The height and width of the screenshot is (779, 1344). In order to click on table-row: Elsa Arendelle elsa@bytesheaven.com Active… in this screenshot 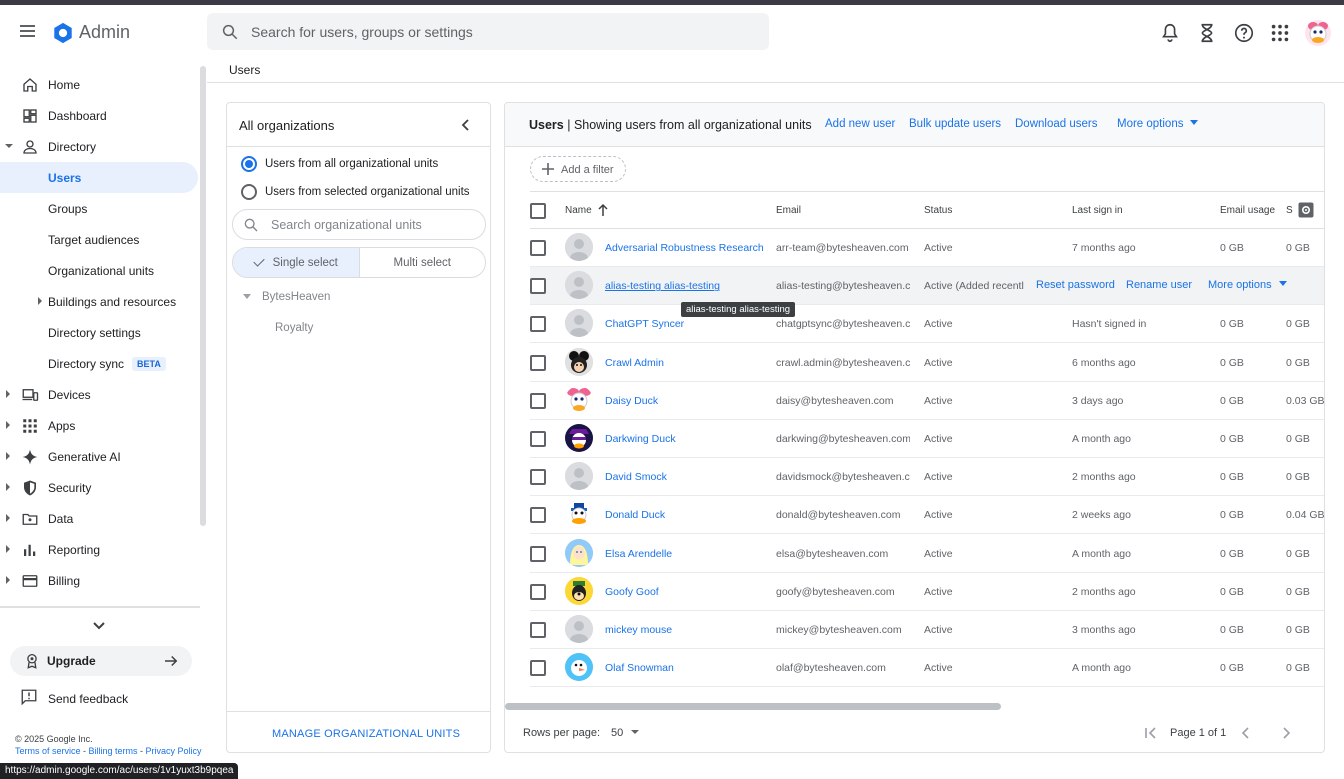, I will do `click(927, 554)`.